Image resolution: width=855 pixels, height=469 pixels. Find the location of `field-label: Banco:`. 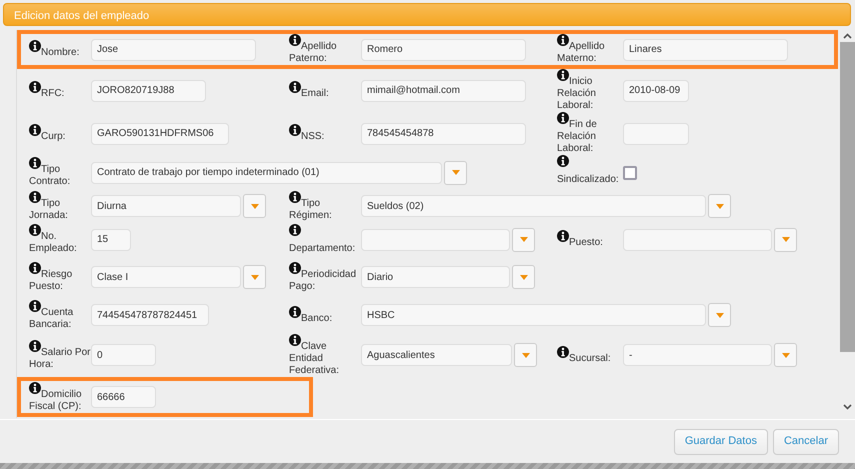

field-label: Banco: is located at coordinates (316, 318).